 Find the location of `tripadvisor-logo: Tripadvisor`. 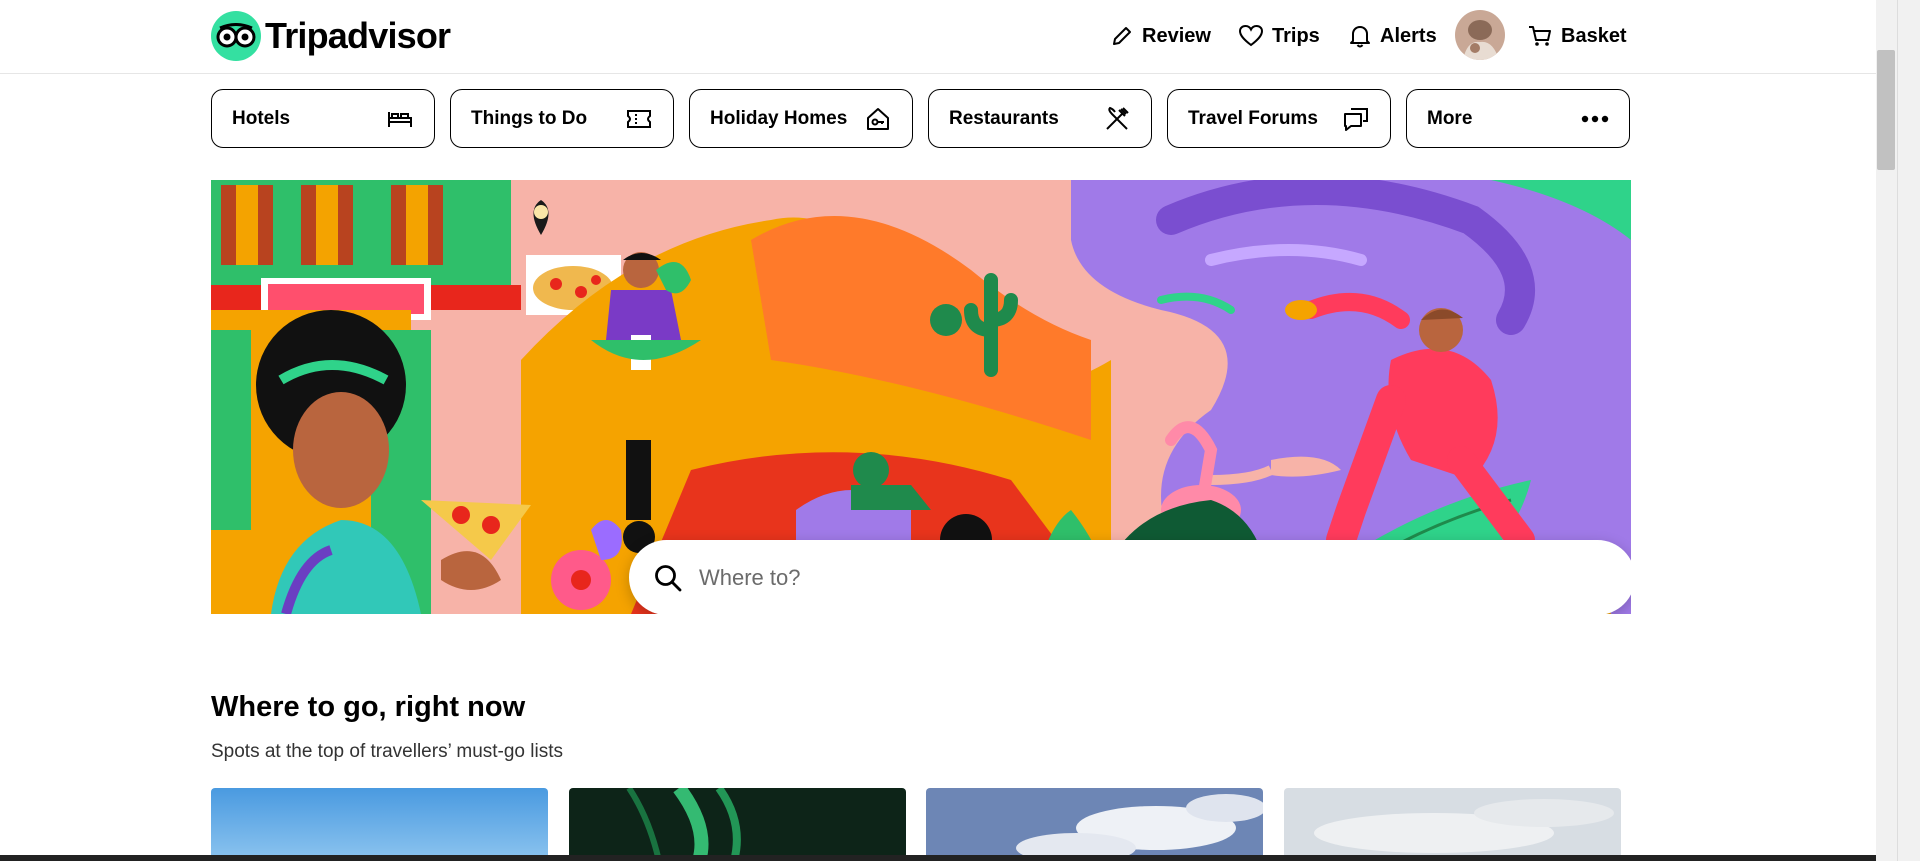

tripadvisor-logo: Tripadvisor is located at coordinates (331, 36).